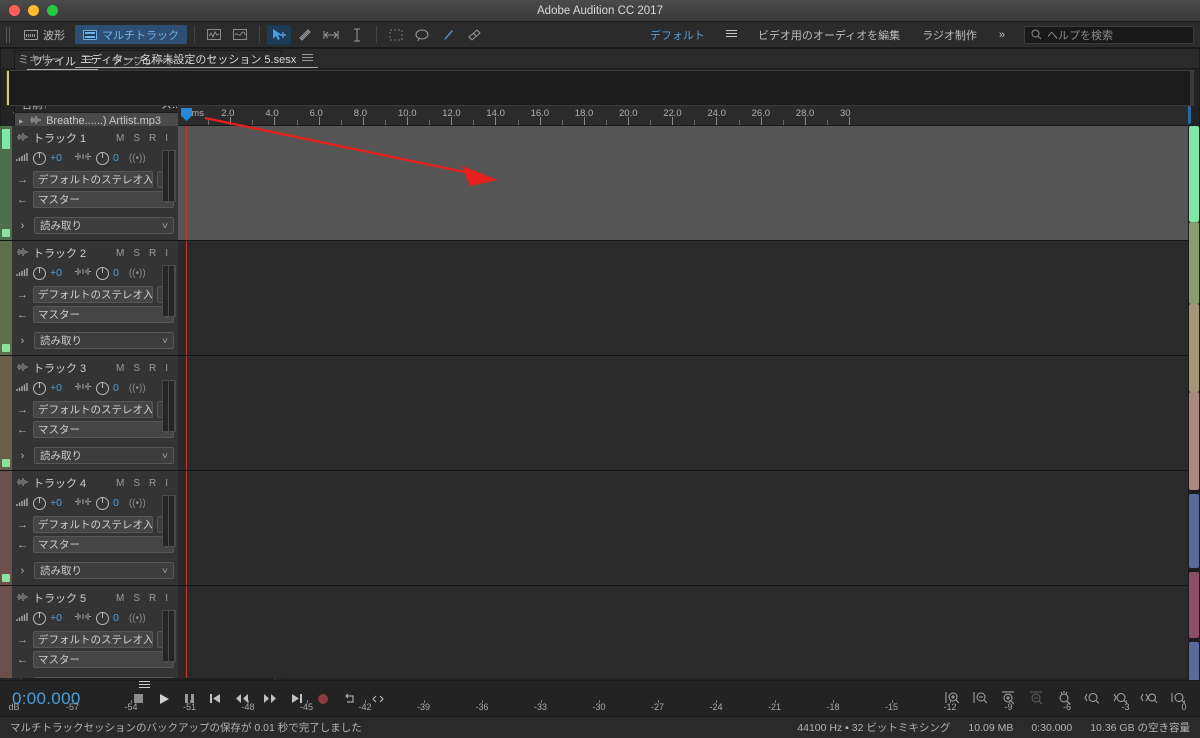  I want to click on move-tool-icon, so click(279, 34).